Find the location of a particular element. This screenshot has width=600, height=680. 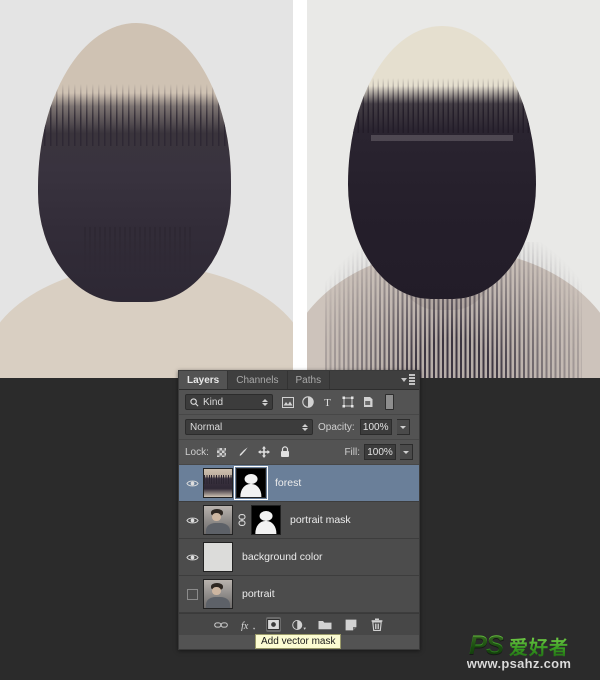

filter-kind-stepper-icon is located at coordinates (265, 402).